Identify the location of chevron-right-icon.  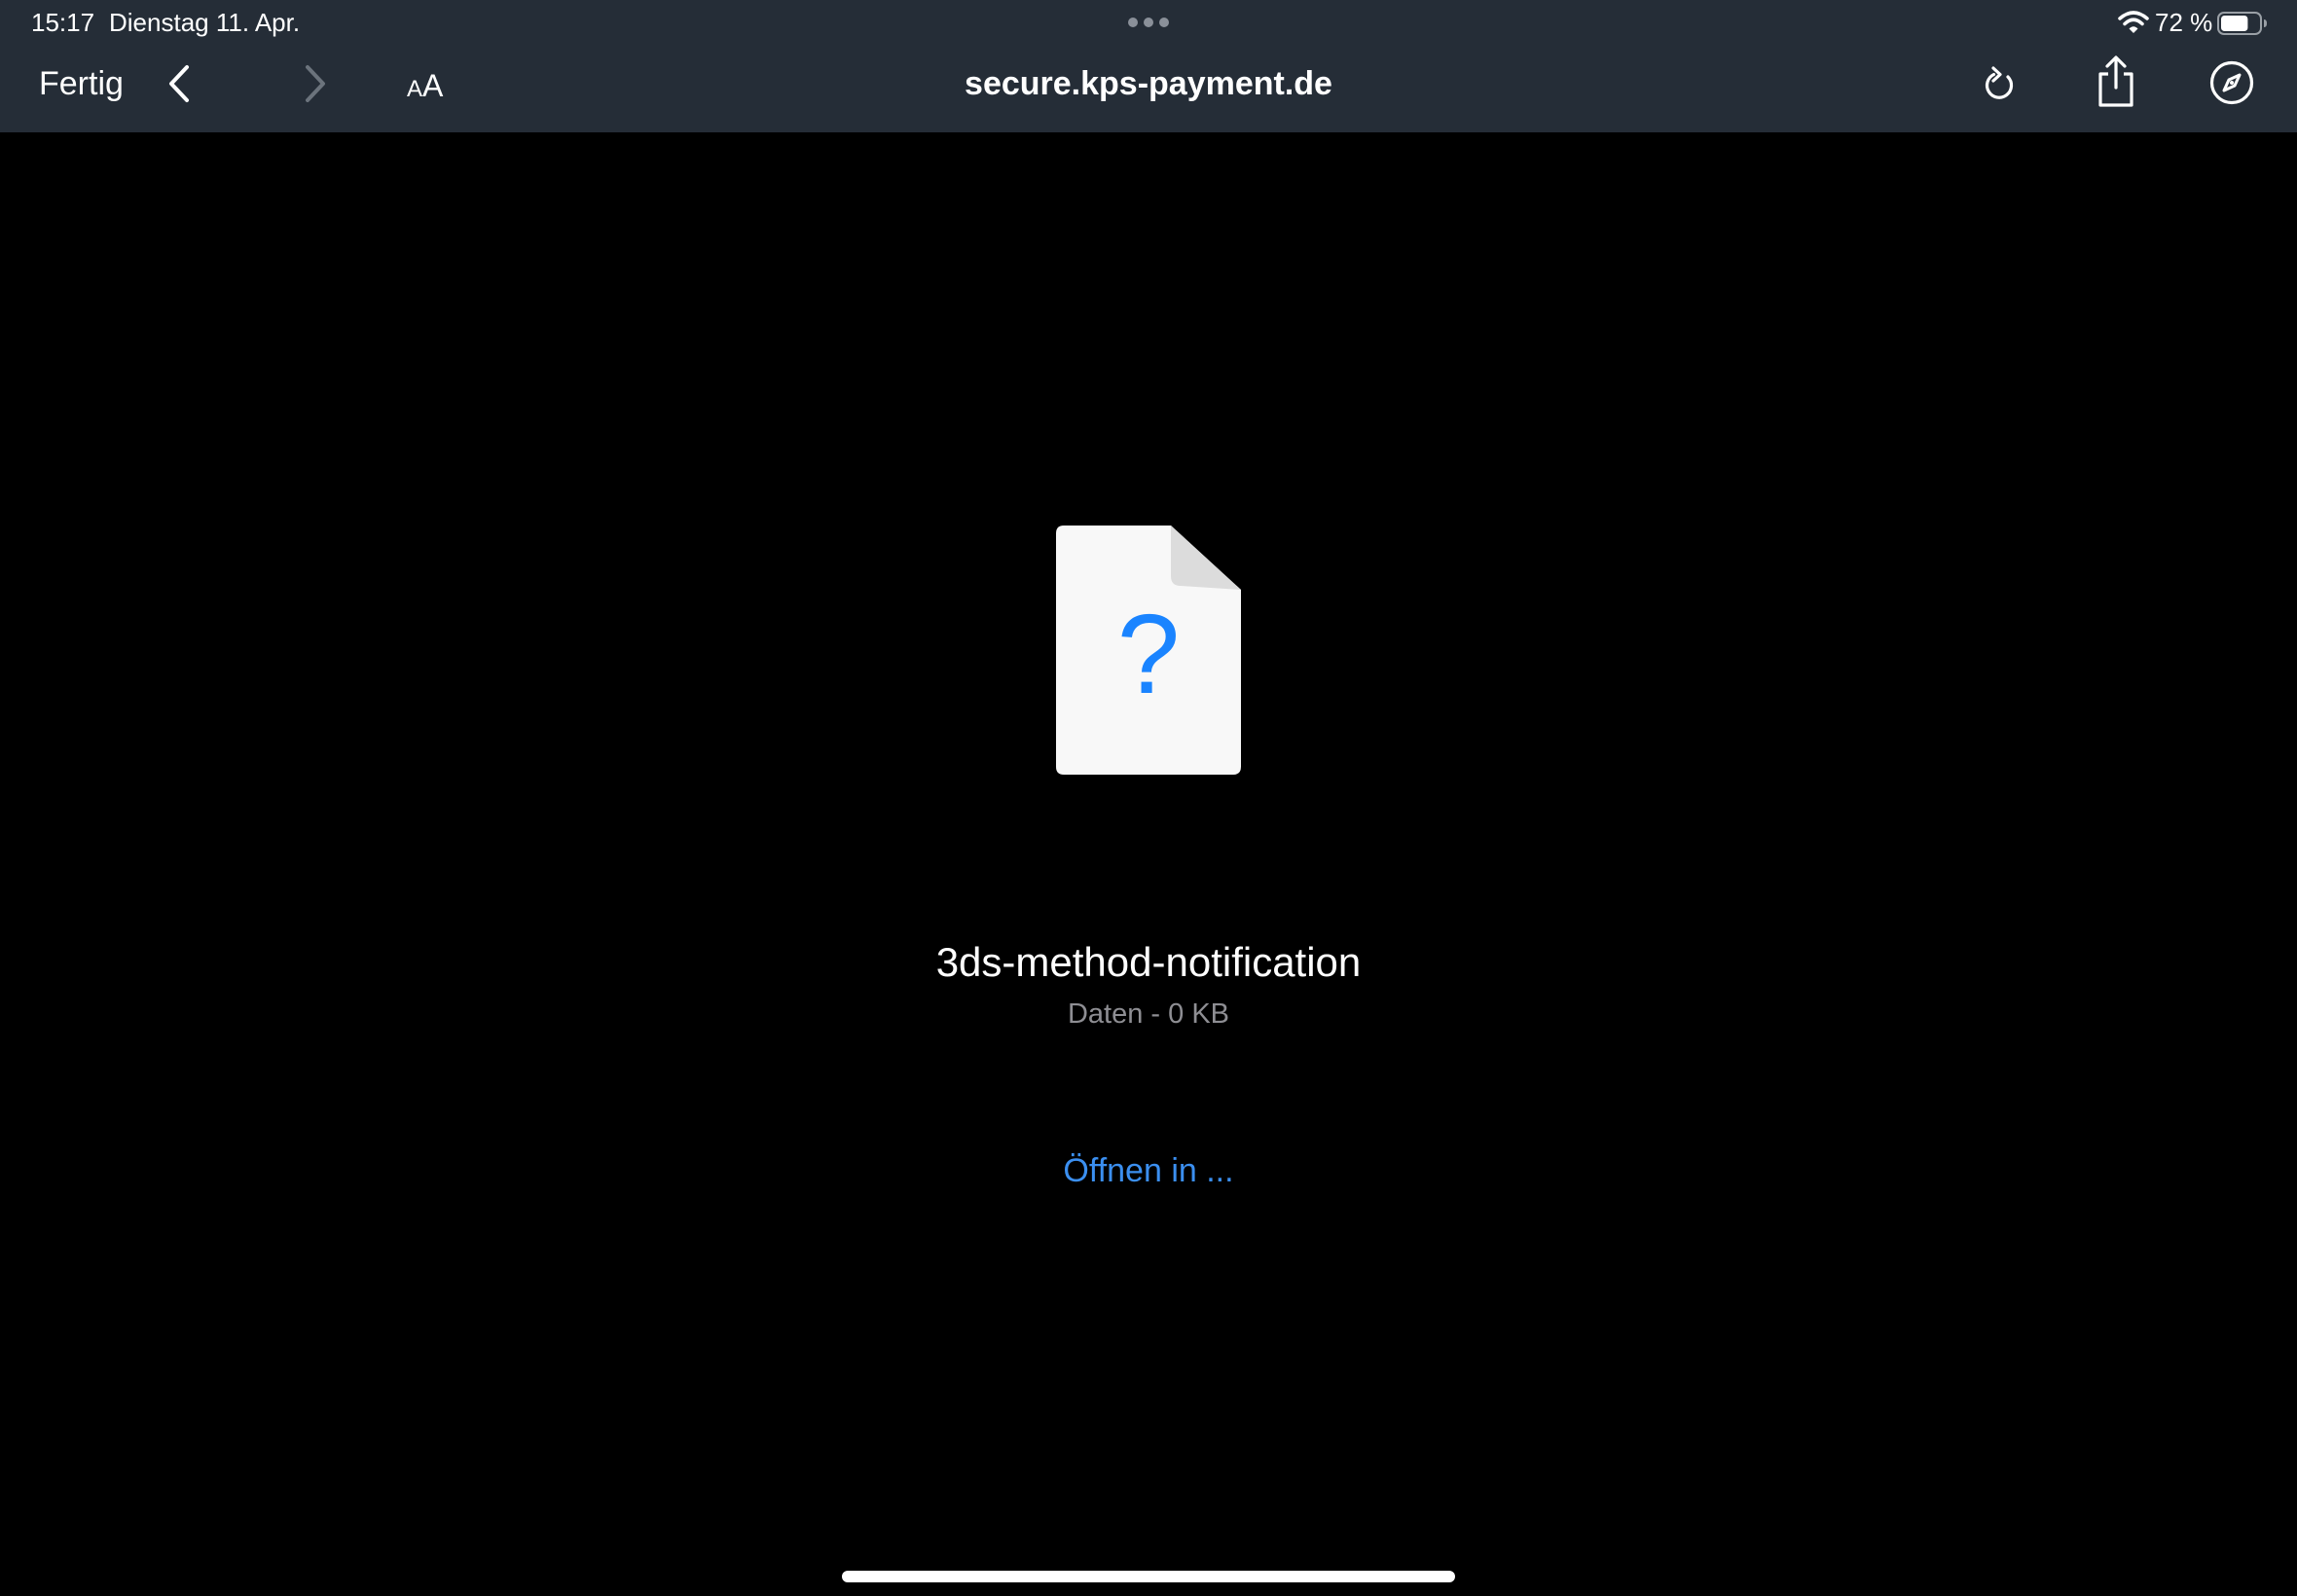
(315, 84).